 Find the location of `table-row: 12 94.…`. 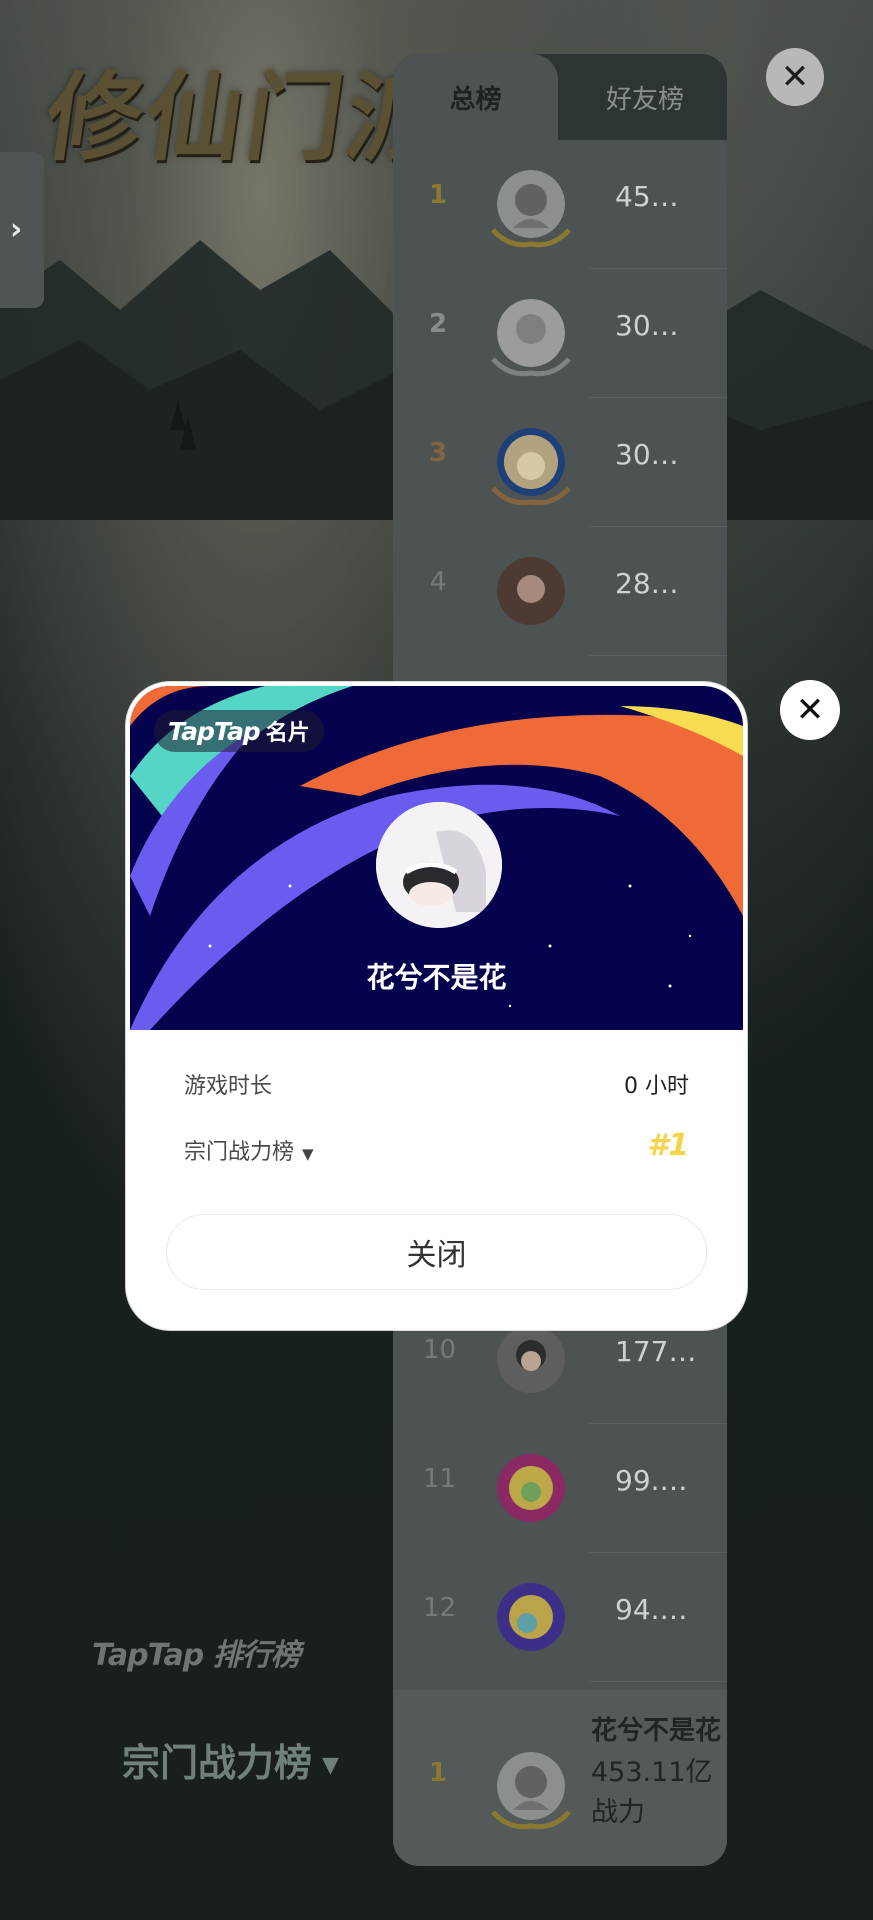

table-row: 12 94.… is located at coordinates (560, 1617).